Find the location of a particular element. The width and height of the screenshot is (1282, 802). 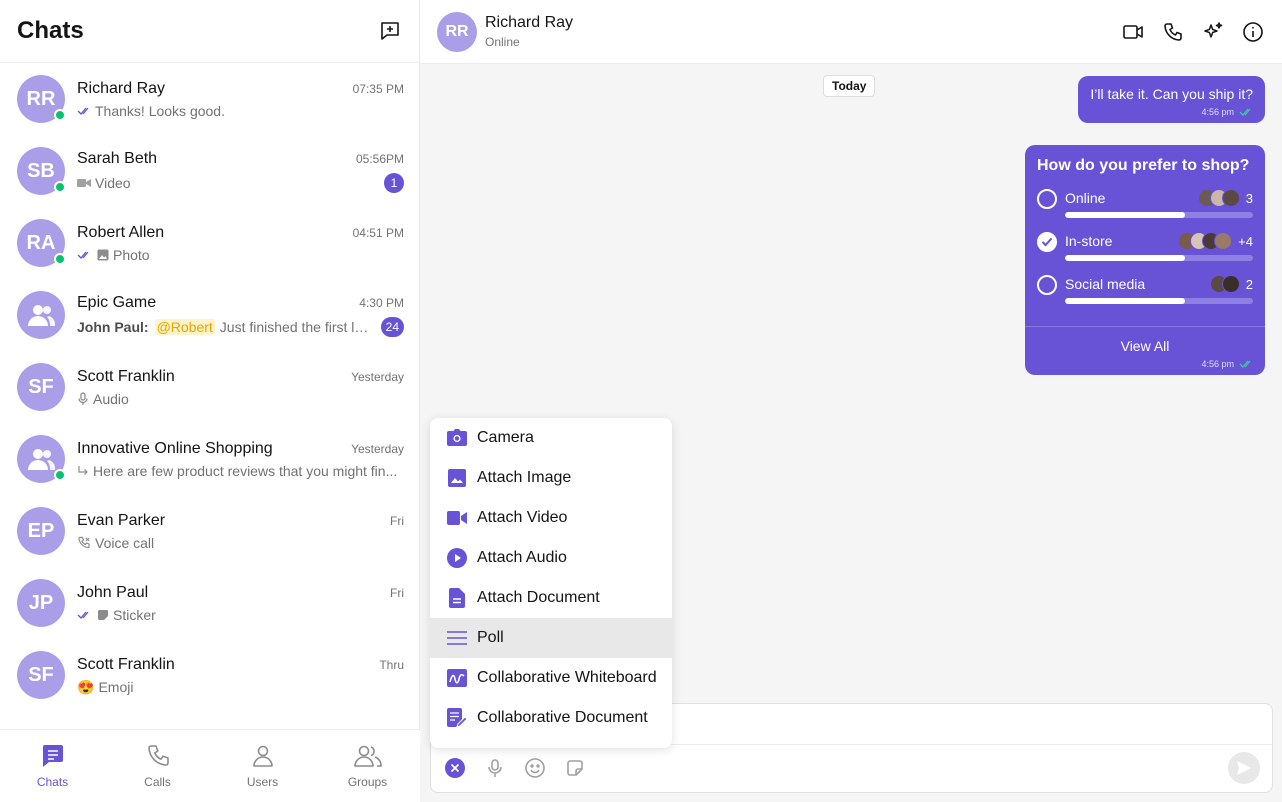

tab-label: Calls is located at coordinates (157, 782).